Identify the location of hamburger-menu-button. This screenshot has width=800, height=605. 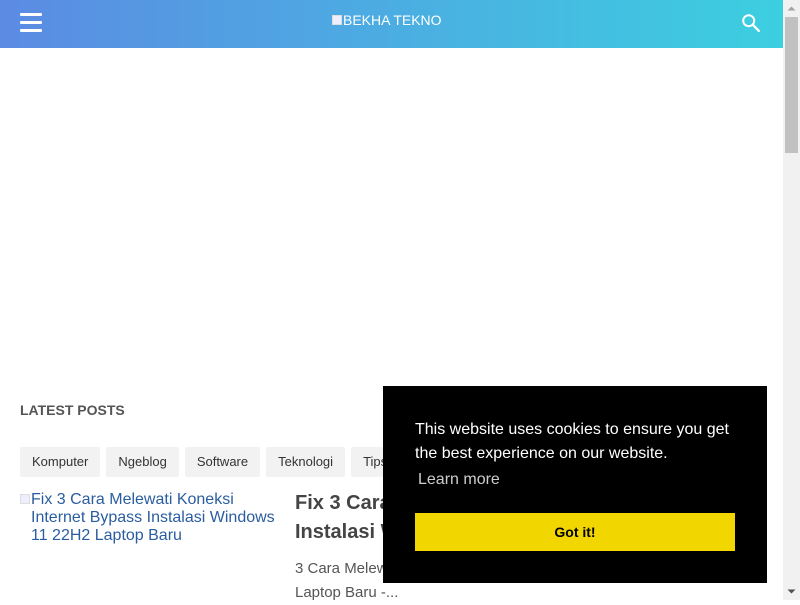
(31, 23).